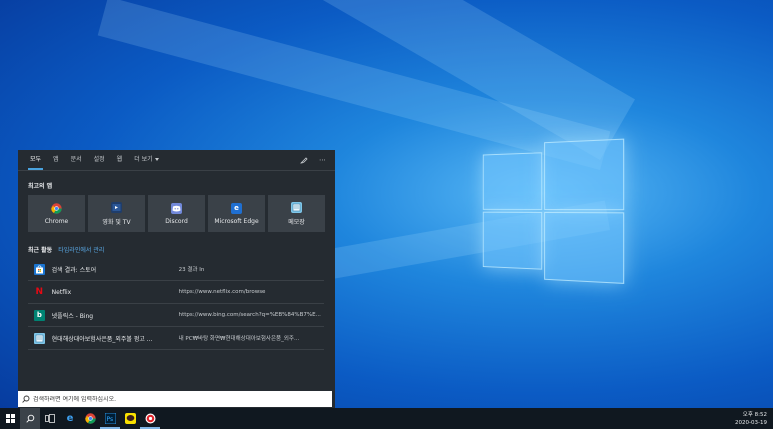  What do you see at coordinates (115, 292) in the screenshot?
I see `list-item-title: Netflix` at bounding box center [115, 292].